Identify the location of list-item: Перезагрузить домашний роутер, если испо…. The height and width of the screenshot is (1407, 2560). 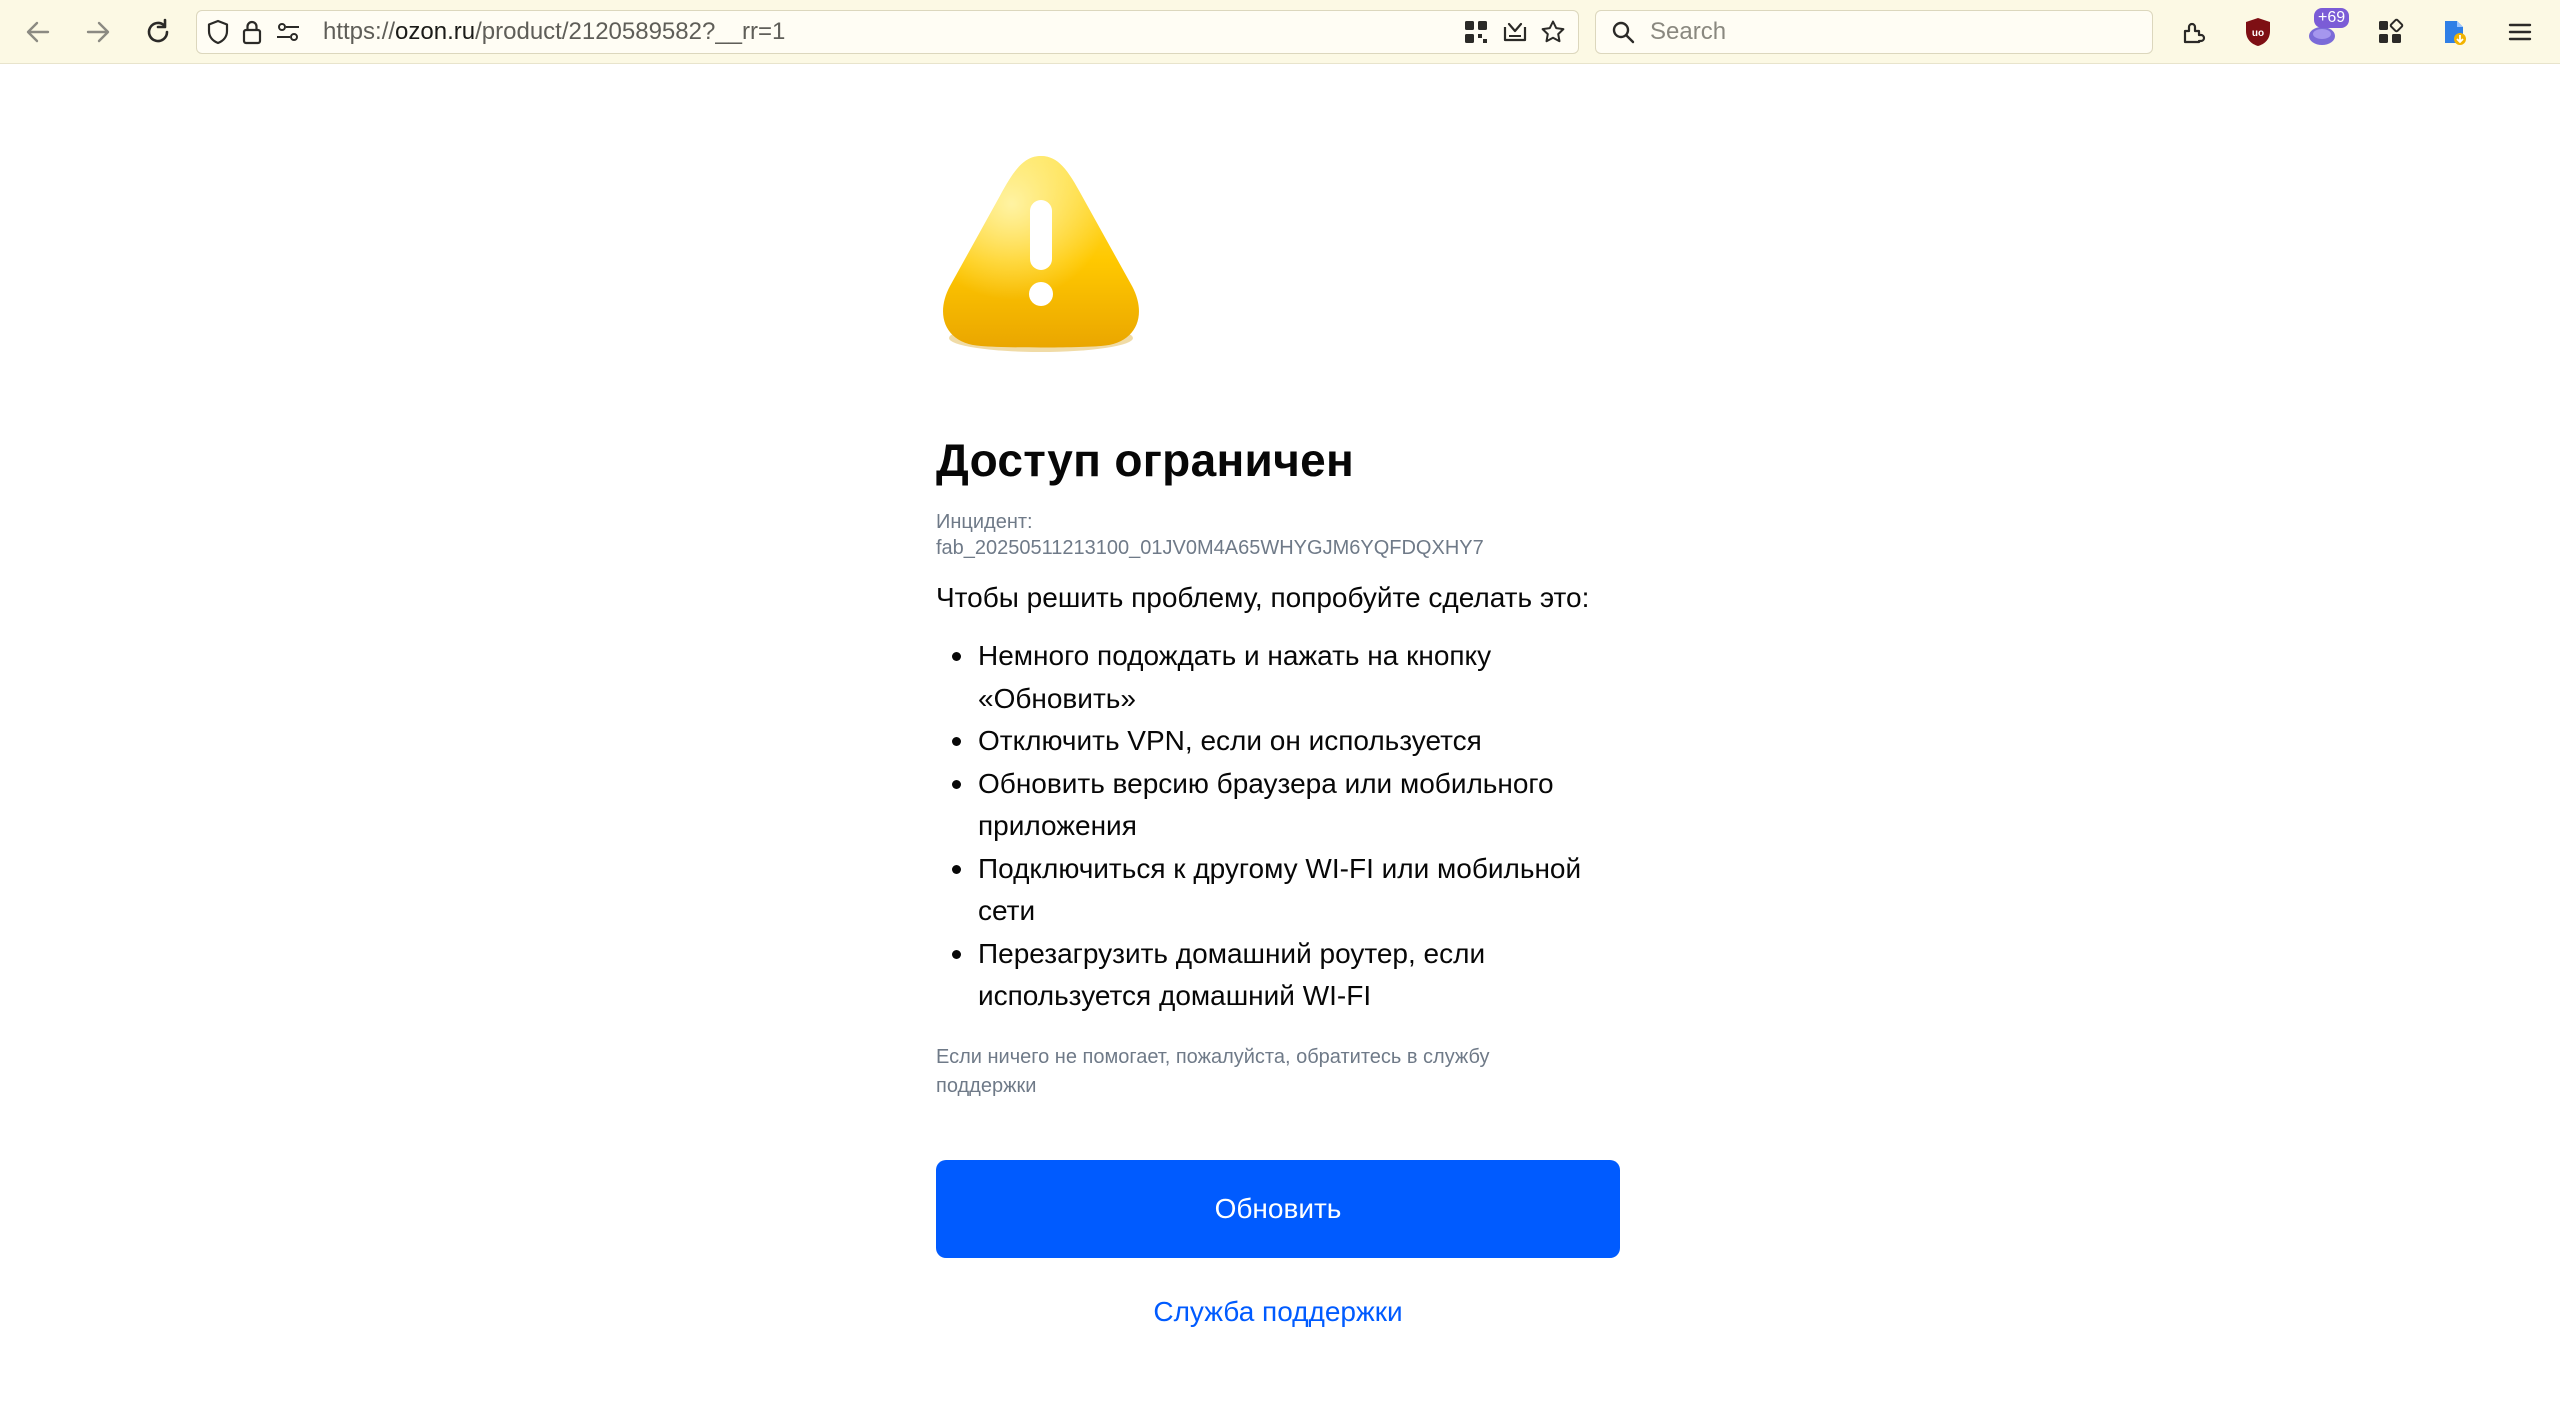
(1281, 975).